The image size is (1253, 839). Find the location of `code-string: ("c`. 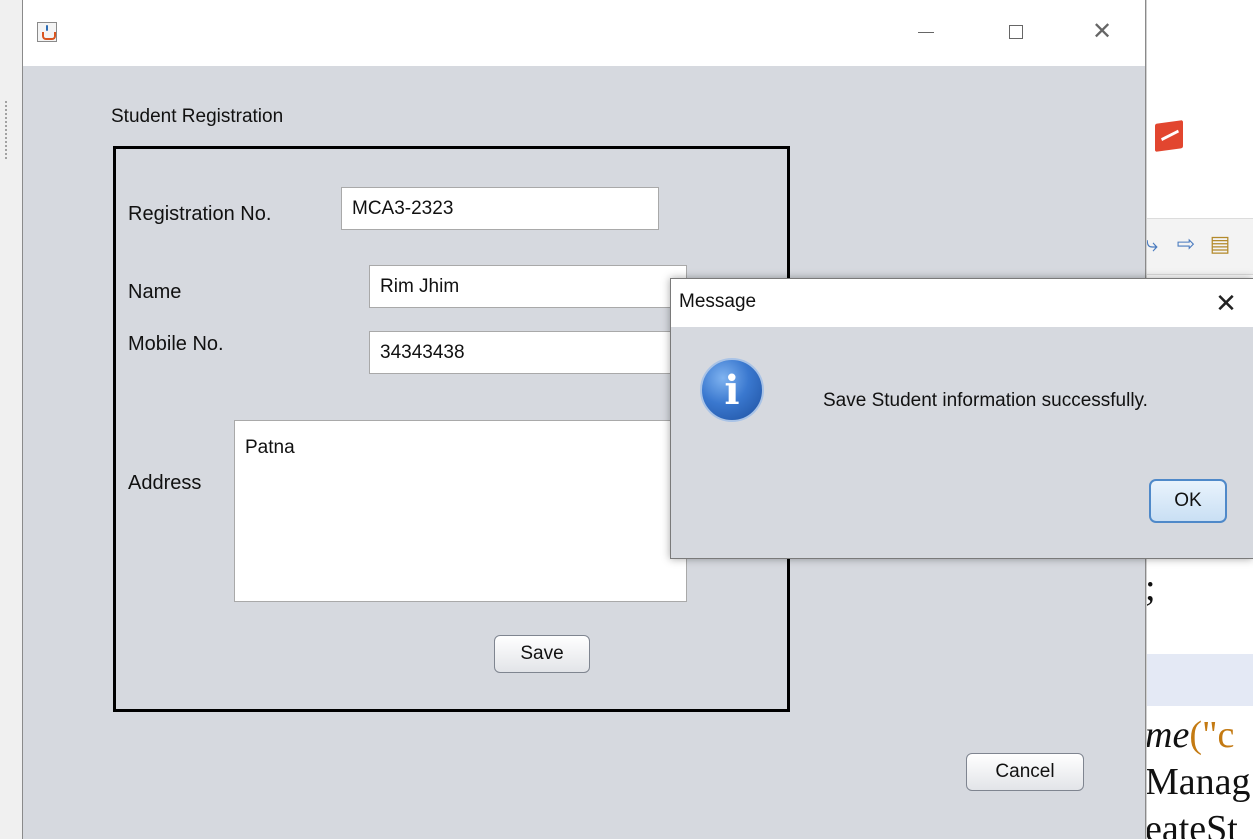

code-string: ("c is located at coordinates (1212, 735).